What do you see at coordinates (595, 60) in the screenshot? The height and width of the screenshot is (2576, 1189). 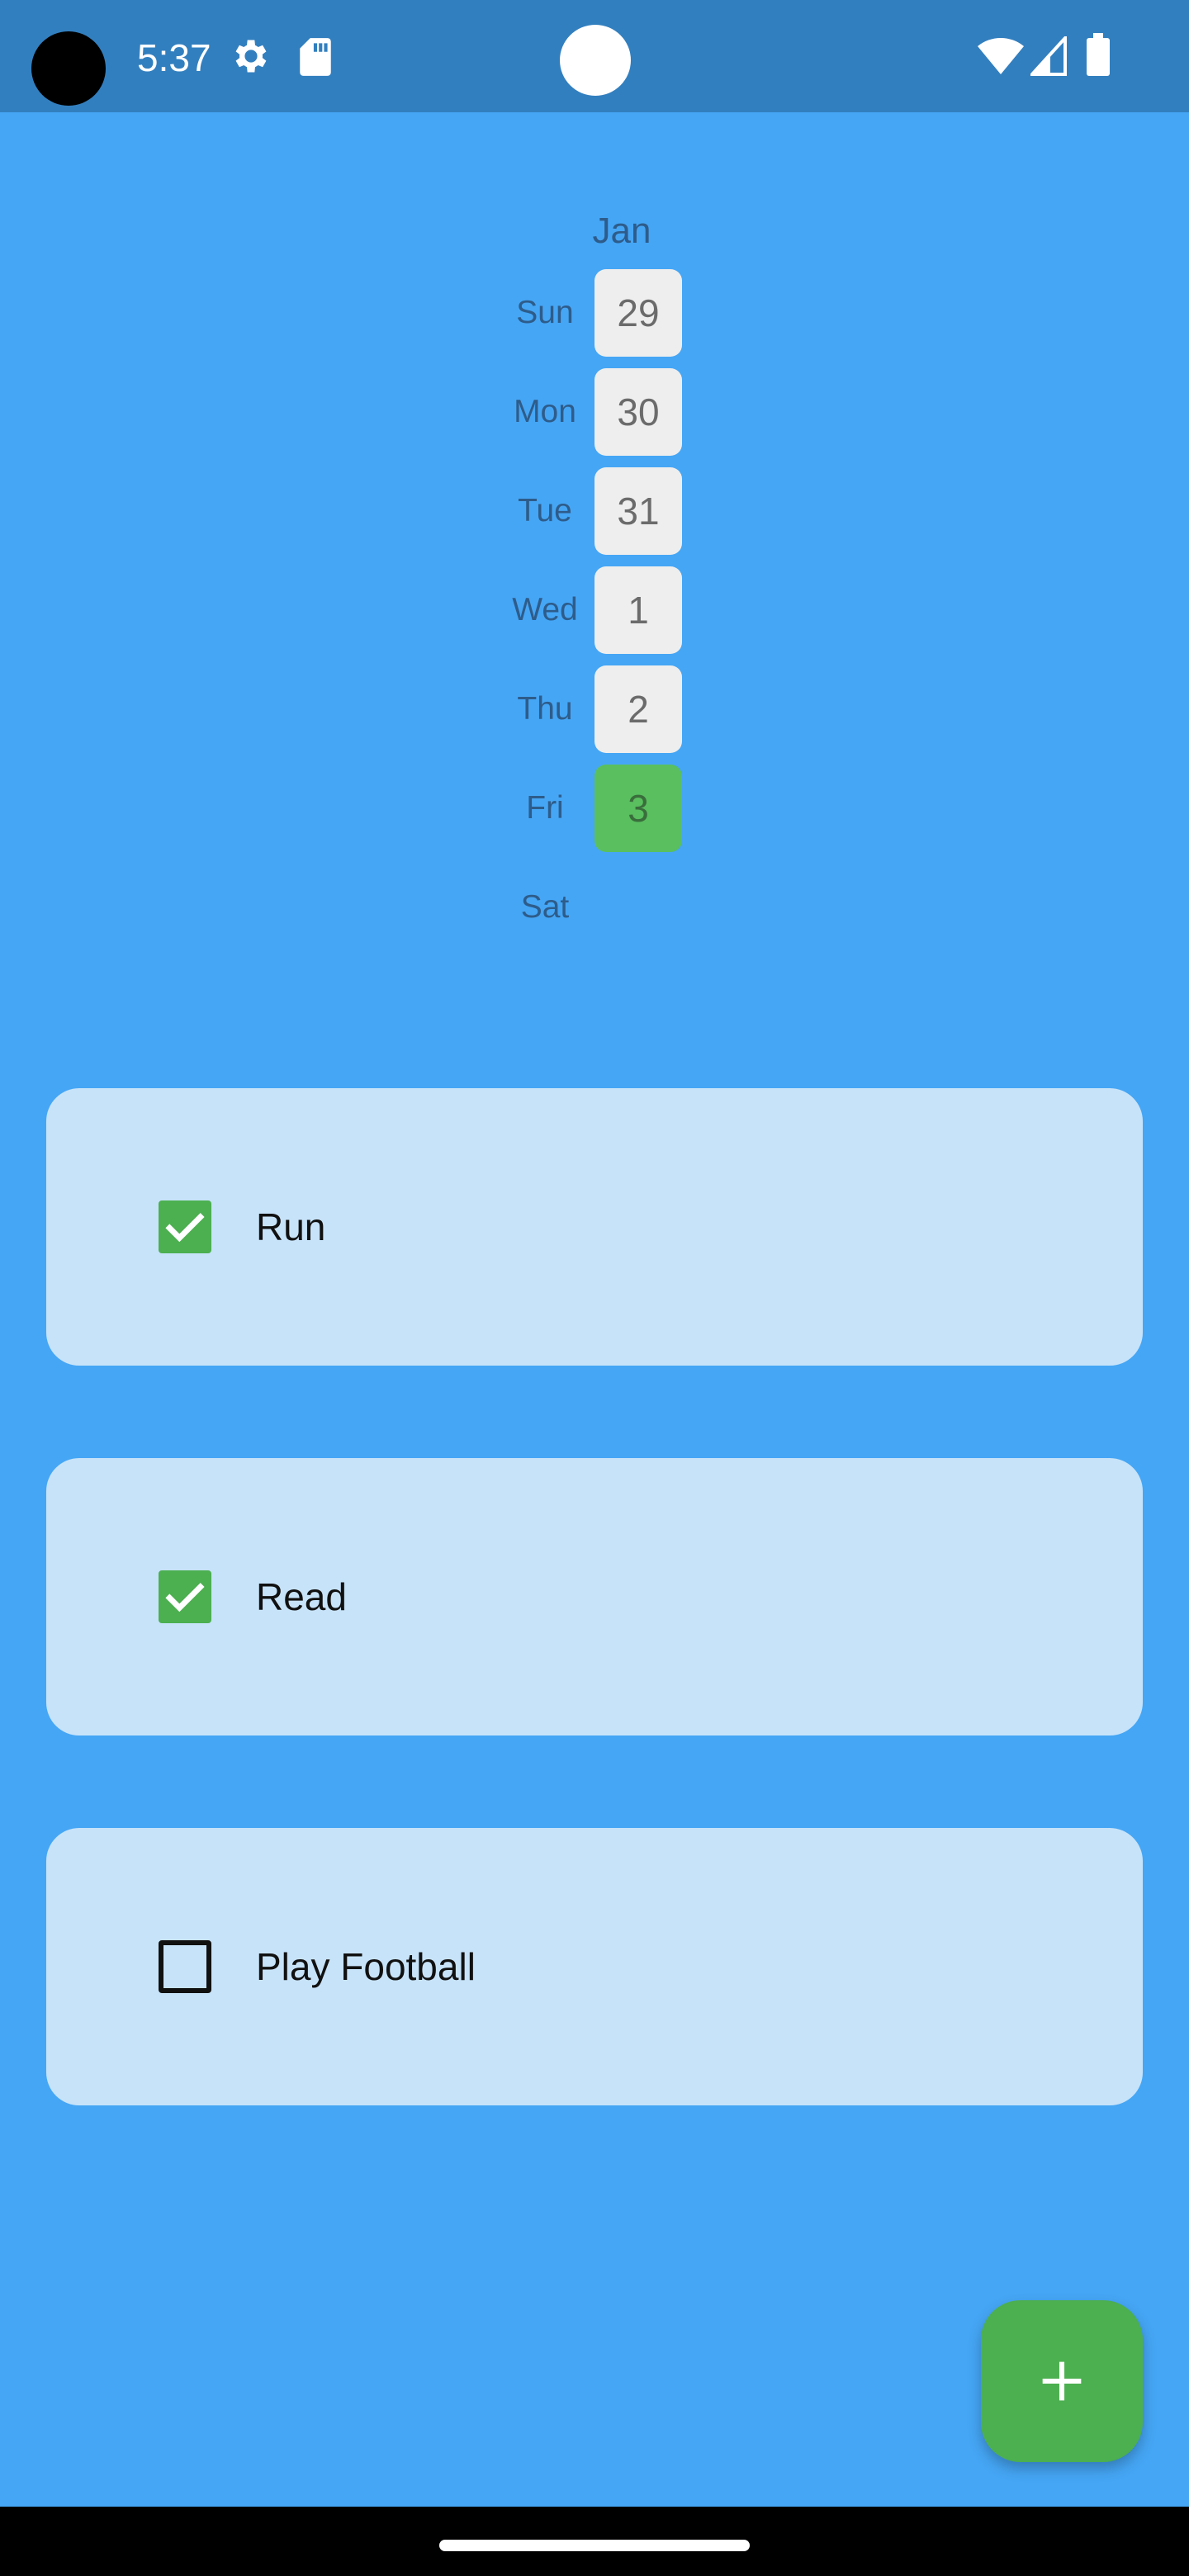 I see `front-sensor` at bounding box center [595, 60].